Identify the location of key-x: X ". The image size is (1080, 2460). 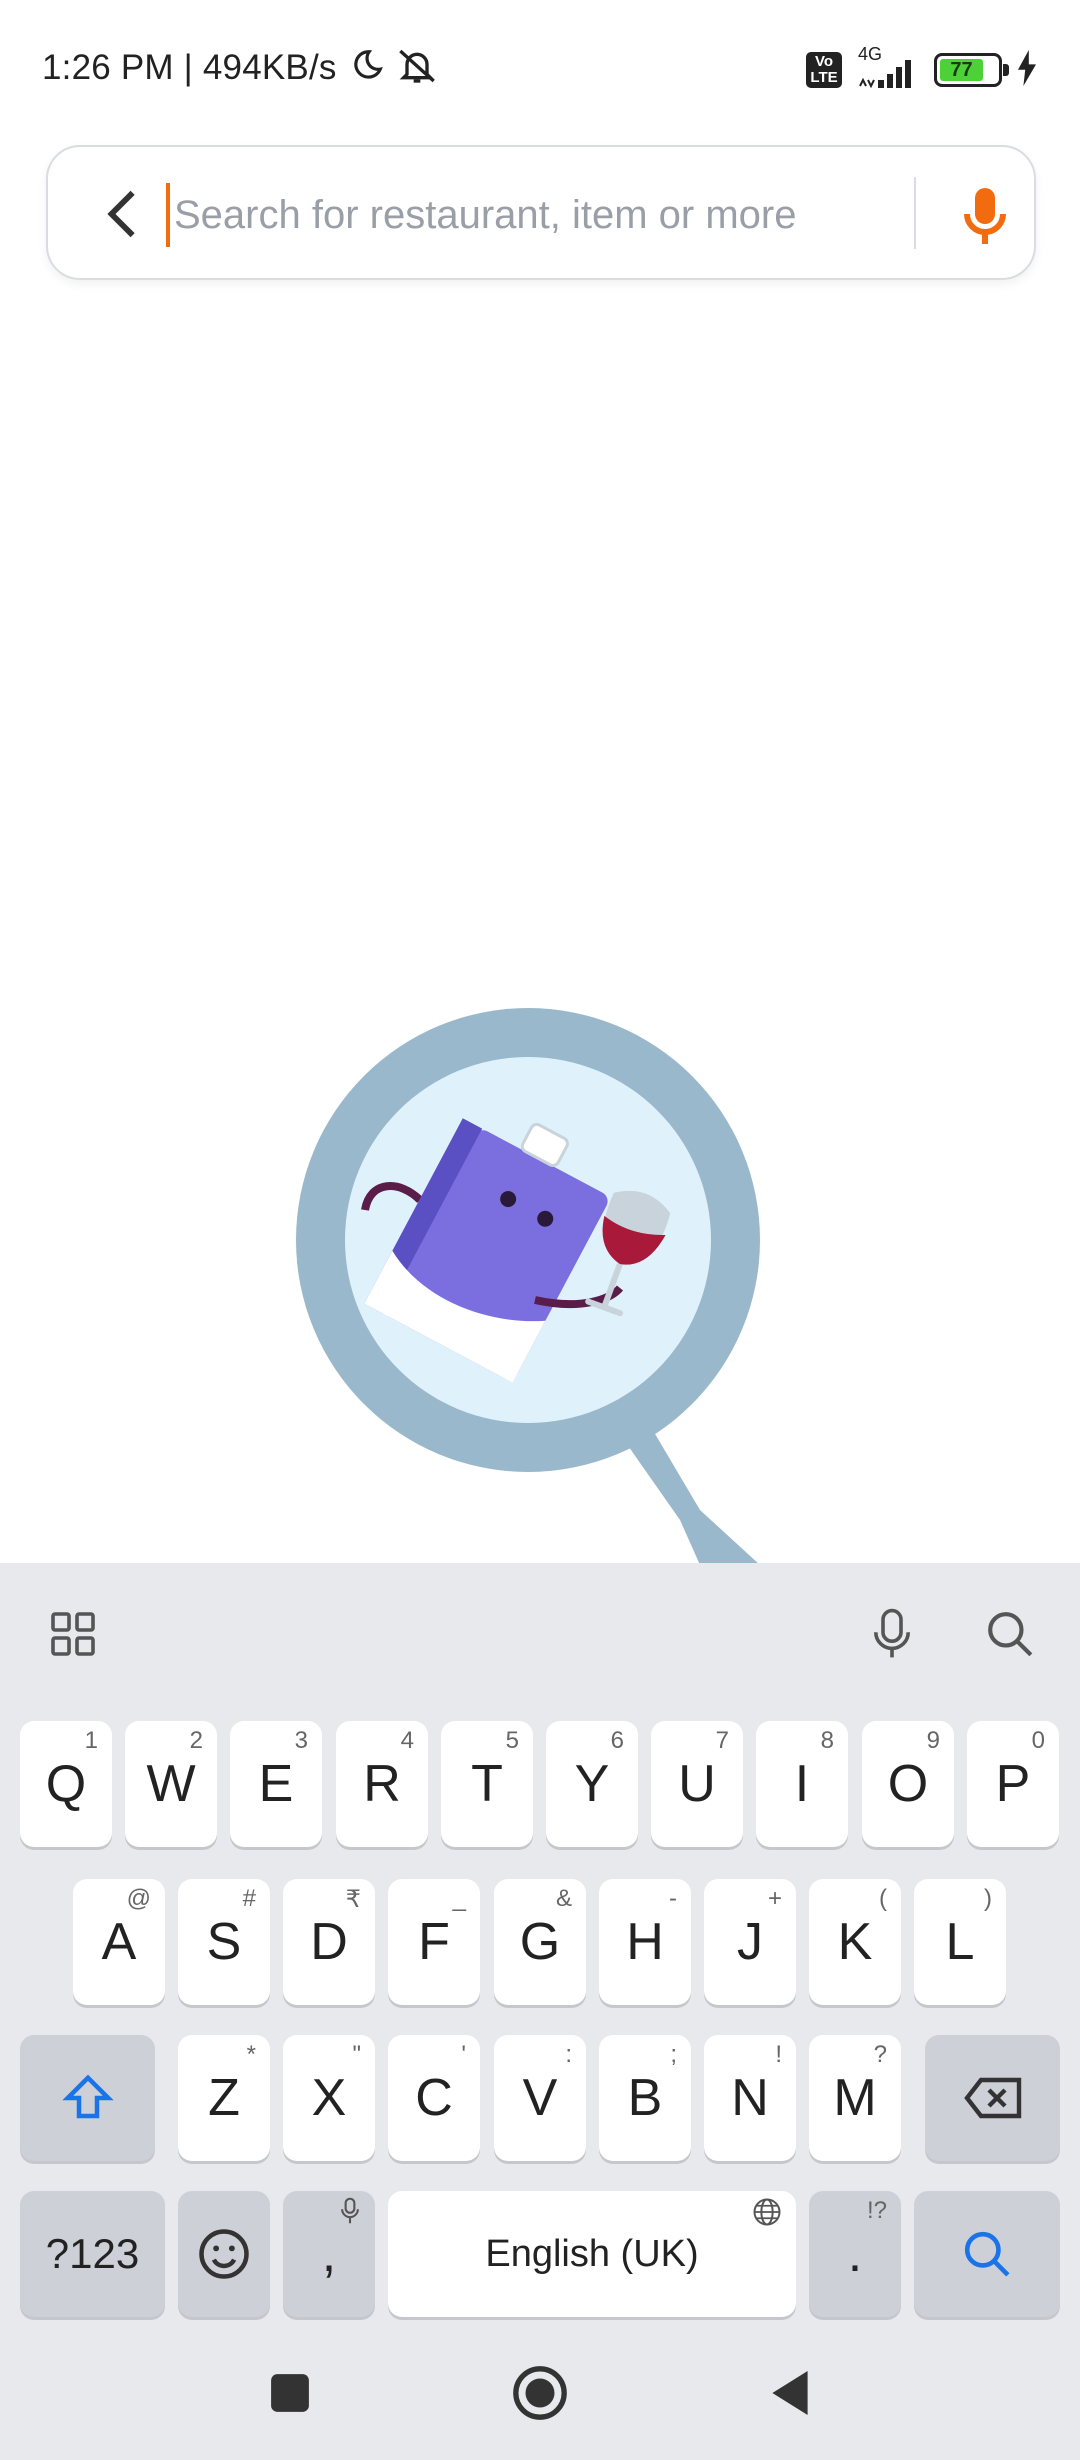
(329, 2098).